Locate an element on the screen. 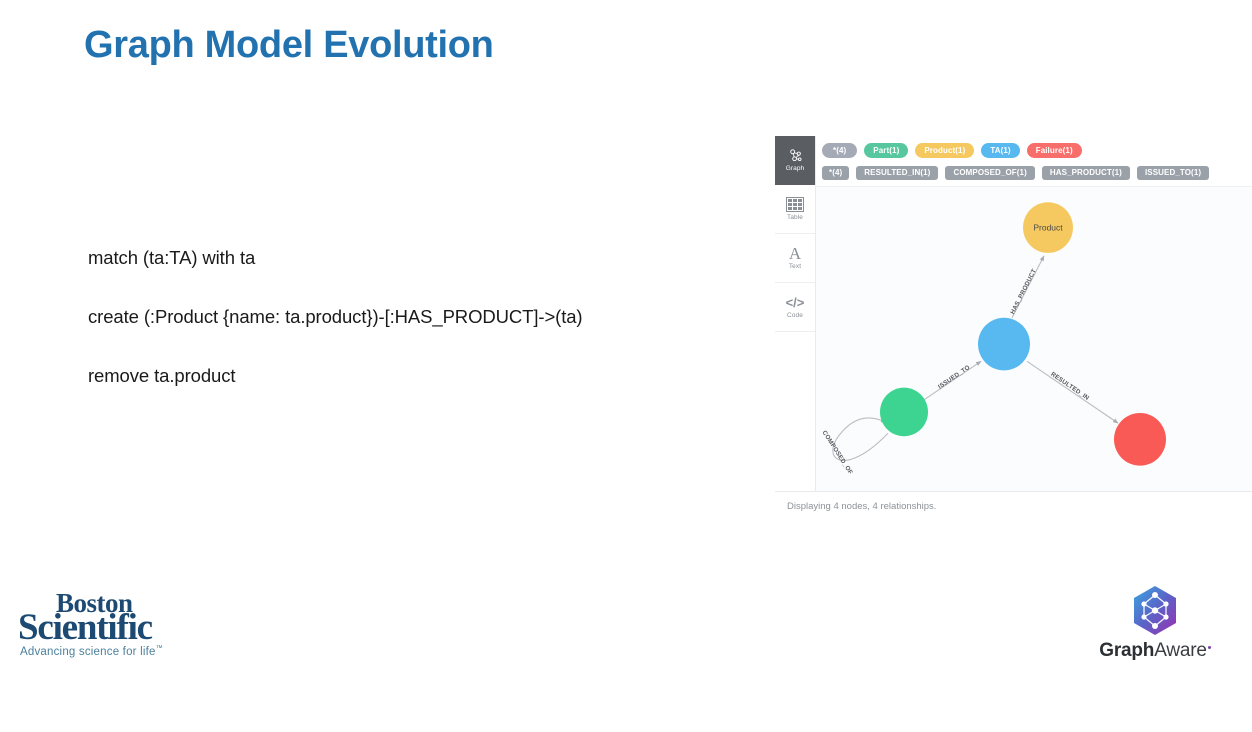 The image size is (1252, 732). sidebar-label-code: Code is located at coordinates (795, 315).